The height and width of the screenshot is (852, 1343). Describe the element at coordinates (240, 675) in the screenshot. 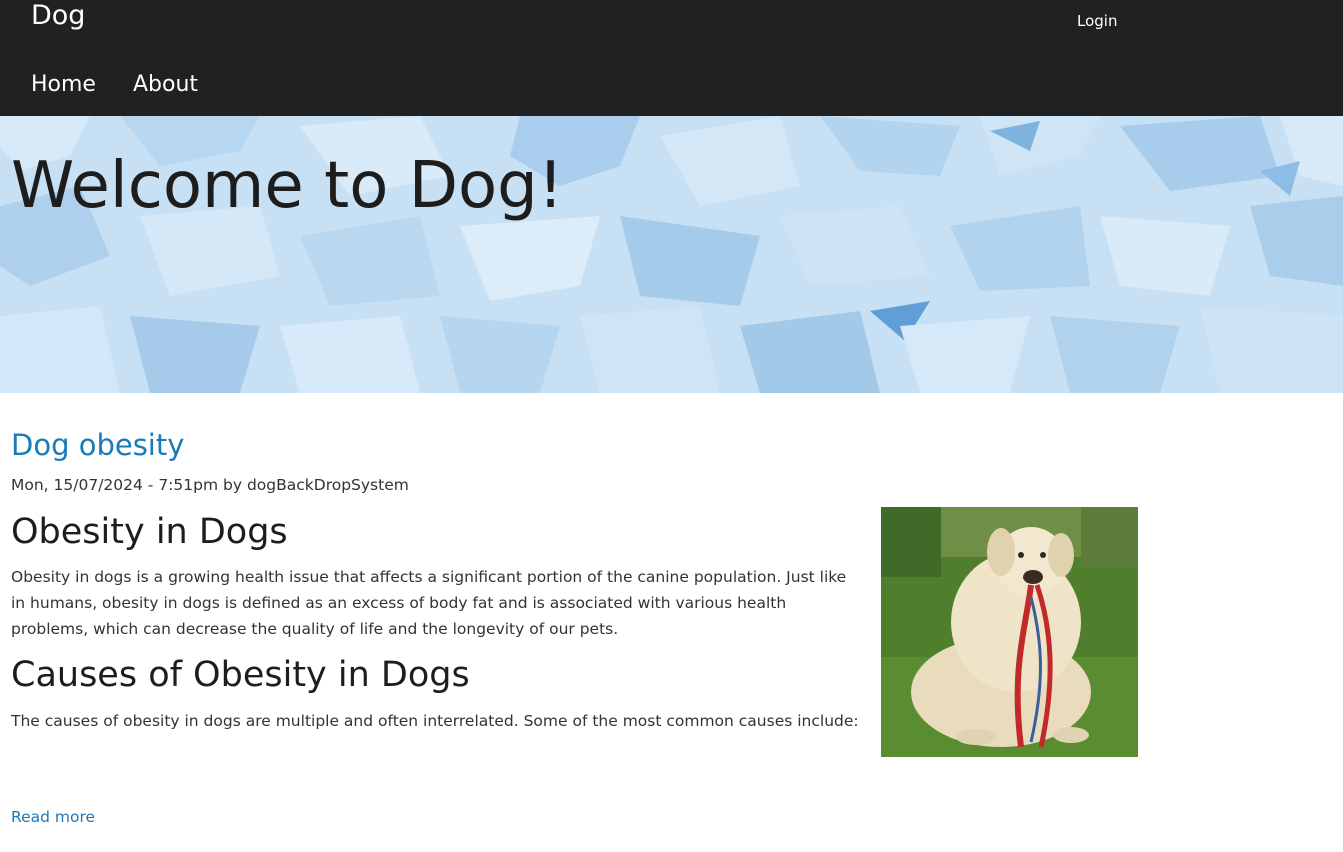

I see `heading-causes: Causes of Obesity in Dogs` at that location.